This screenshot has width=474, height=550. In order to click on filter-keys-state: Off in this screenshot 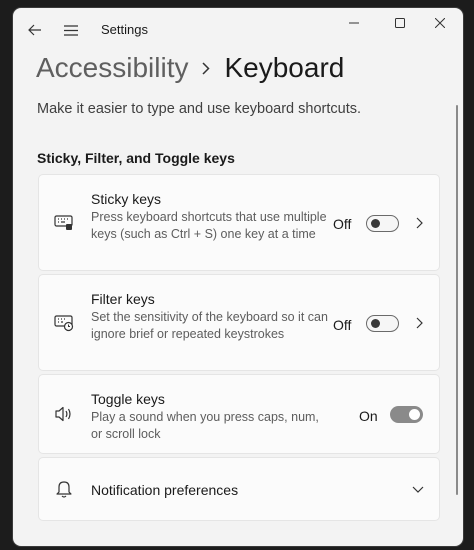, I will do `click(342, 325)`.